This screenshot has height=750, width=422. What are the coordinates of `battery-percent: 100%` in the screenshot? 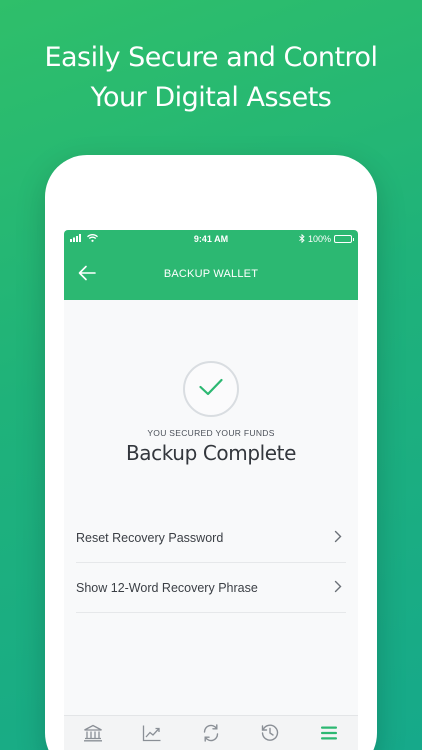 It's located at (319, 239).